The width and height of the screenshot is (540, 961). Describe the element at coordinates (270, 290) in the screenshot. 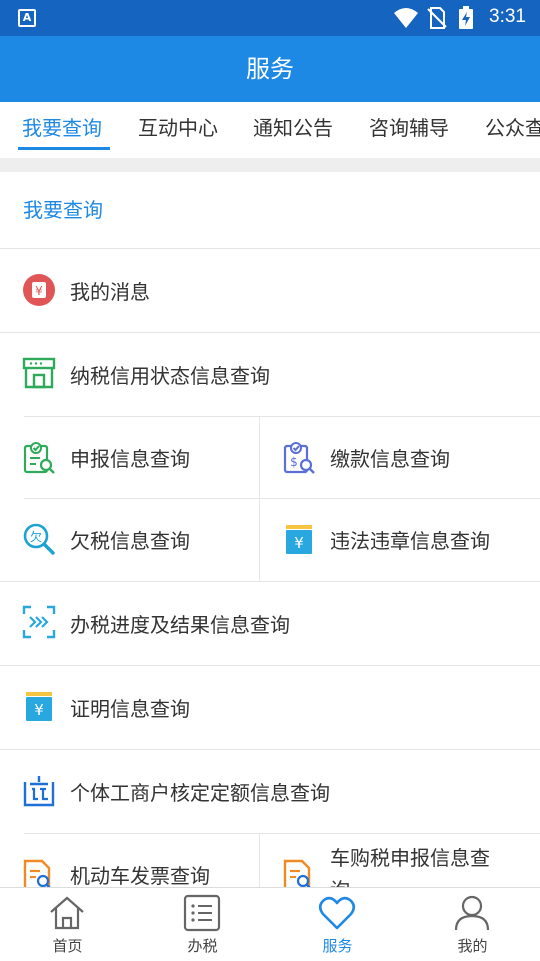

I see `list-item-my-messages: ¥ 我的消息` at that location.